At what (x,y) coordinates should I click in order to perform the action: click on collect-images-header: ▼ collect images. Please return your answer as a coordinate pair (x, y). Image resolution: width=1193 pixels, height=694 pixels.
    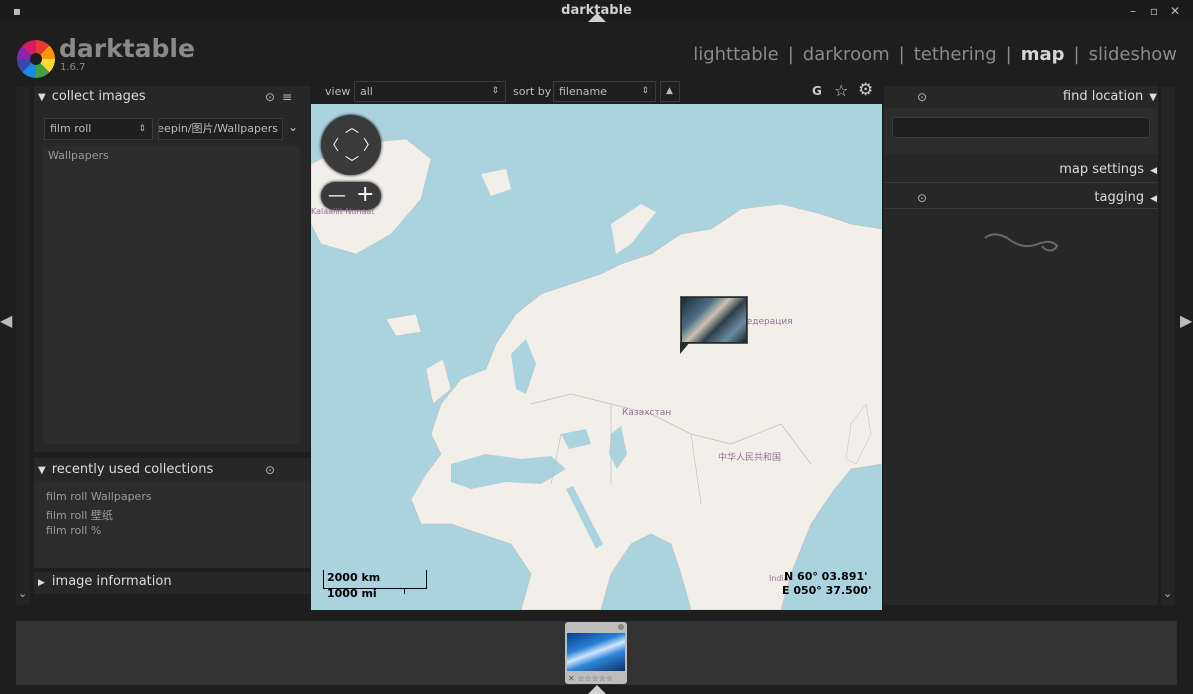
    Looking at the image, I should click on (92, 96).